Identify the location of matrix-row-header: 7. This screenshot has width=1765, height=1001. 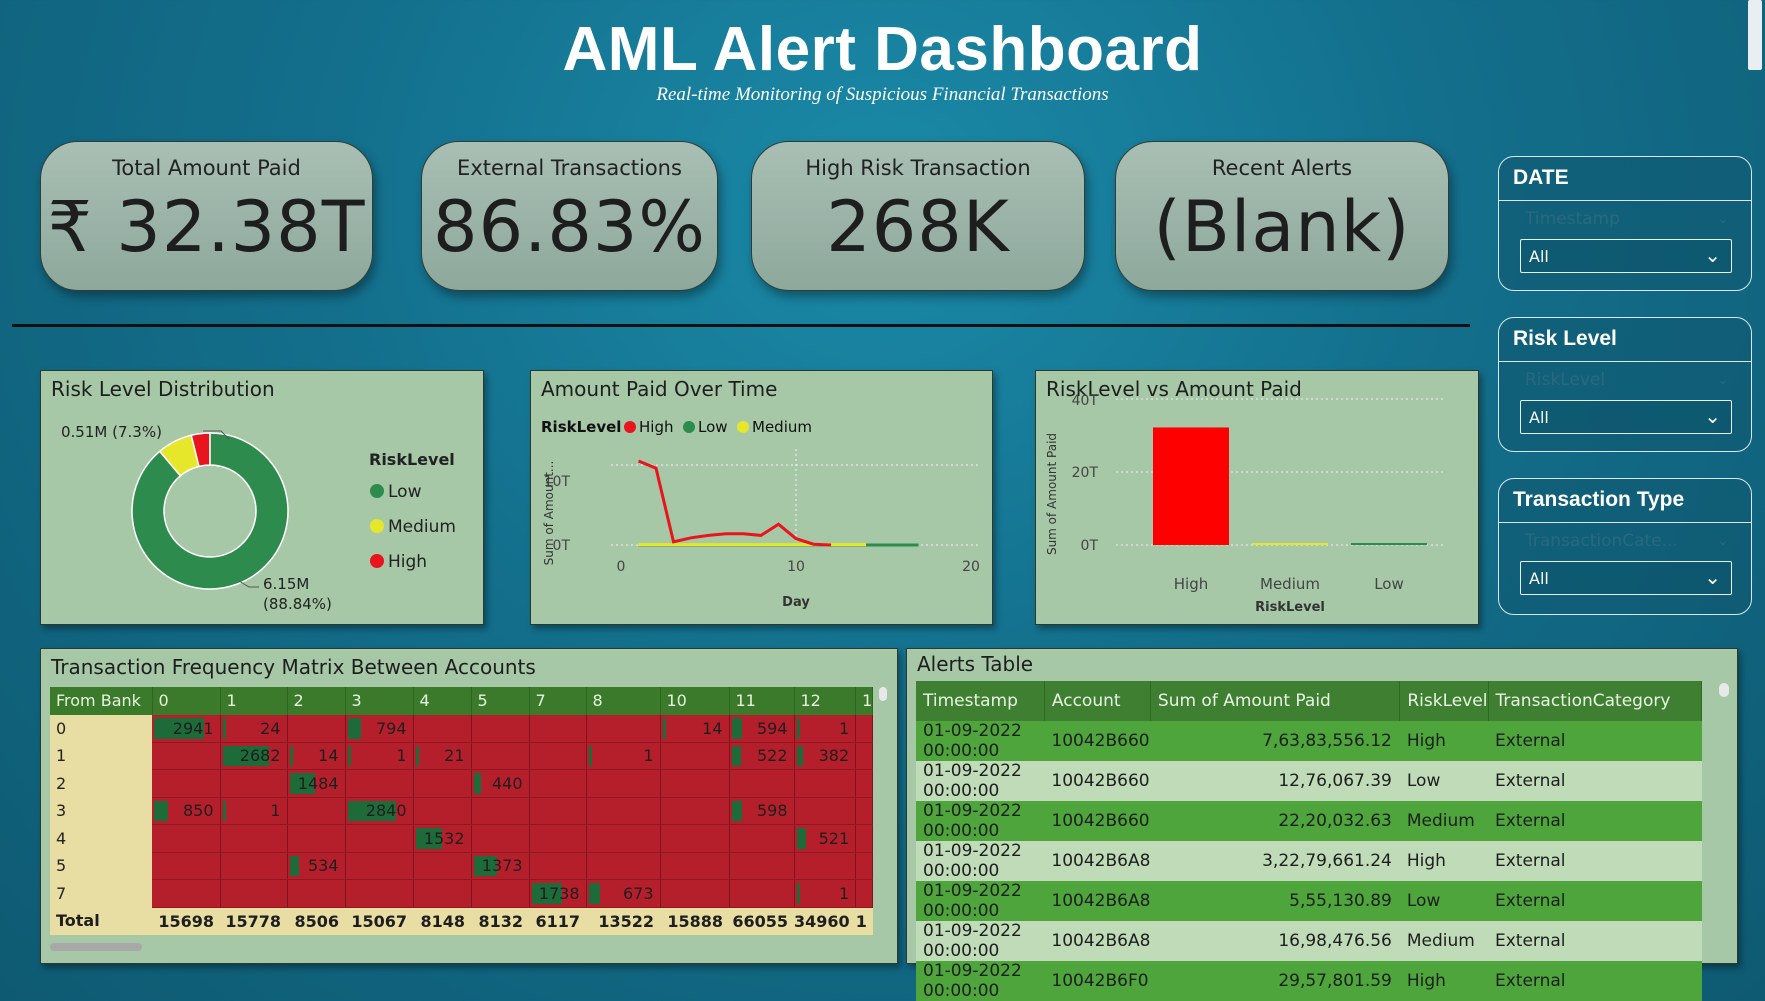
(101, 893).